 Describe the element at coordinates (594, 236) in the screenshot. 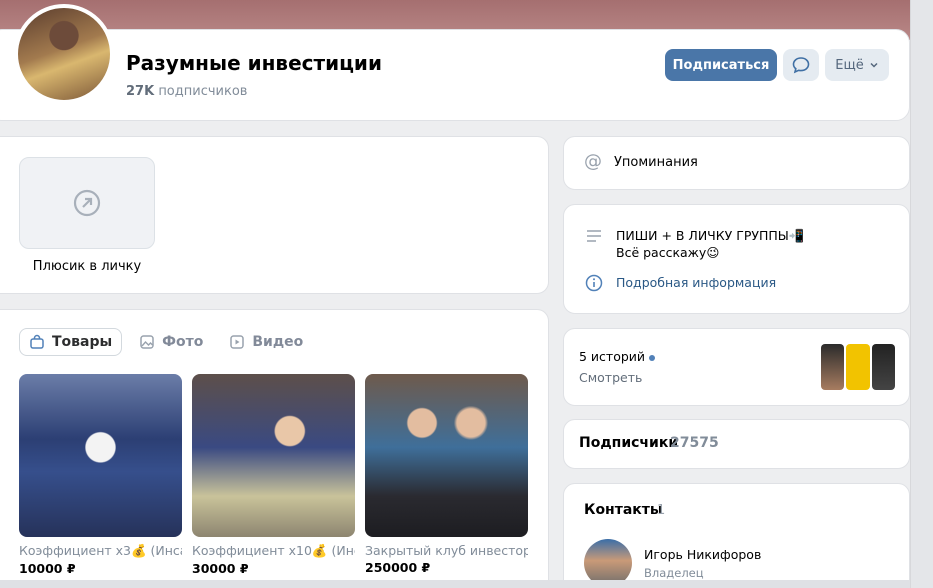

I see `text-lines-icon` at that location.